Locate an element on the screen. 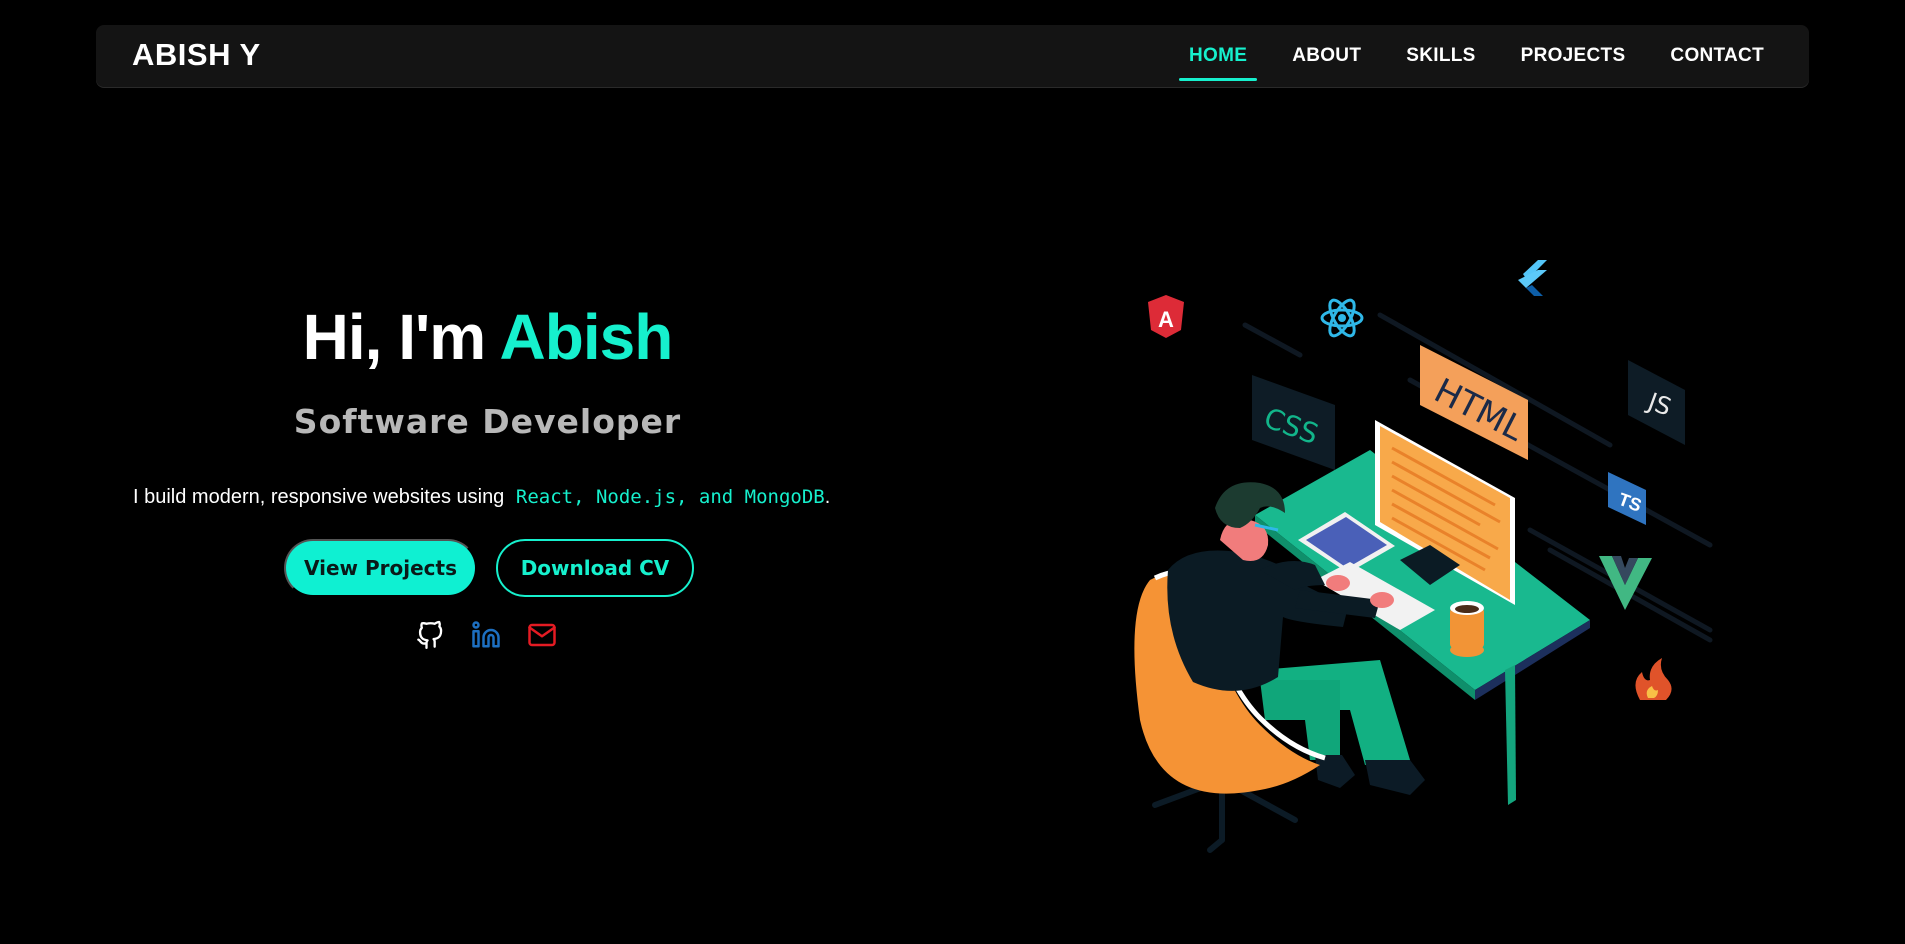 This screenshot has width=1905, height=944. right-hand is located at coordinates (1382, 600).